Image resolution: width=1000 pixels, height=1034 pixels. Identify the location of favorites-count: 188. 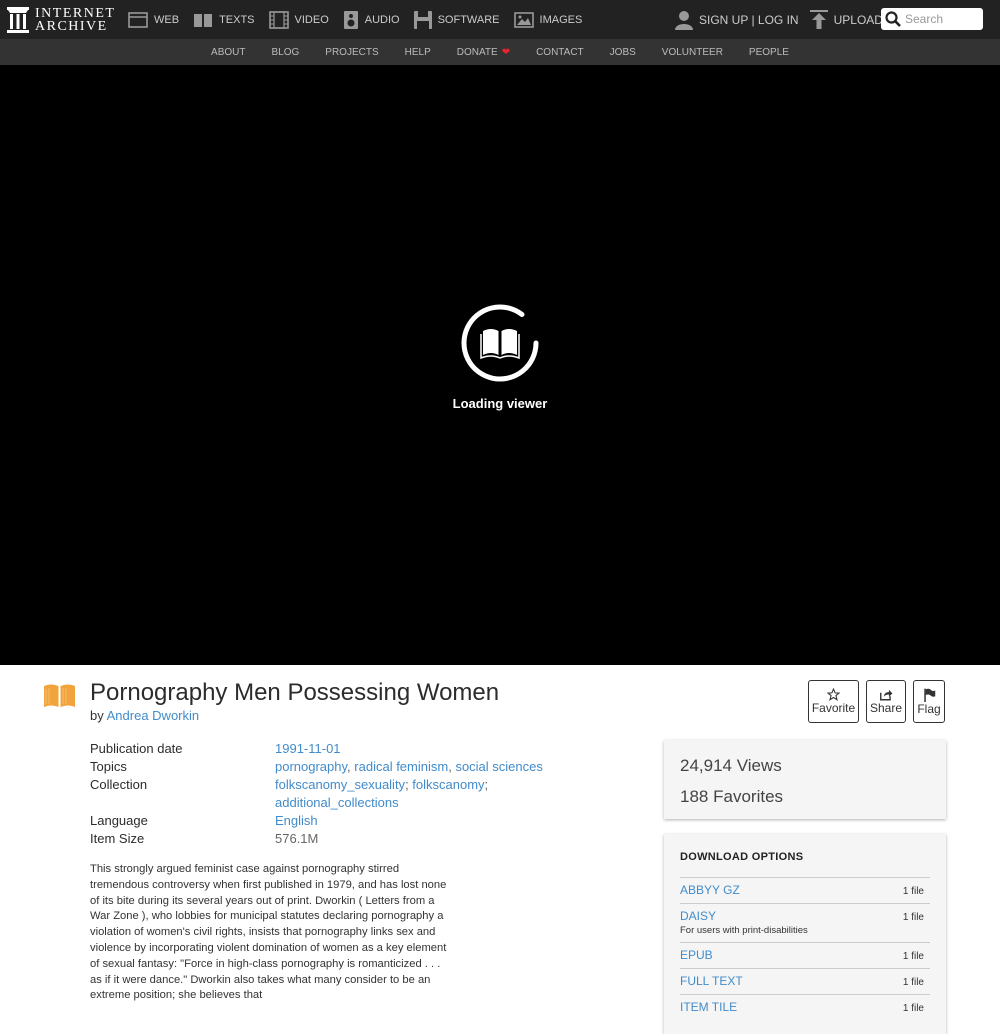
(694, 796).